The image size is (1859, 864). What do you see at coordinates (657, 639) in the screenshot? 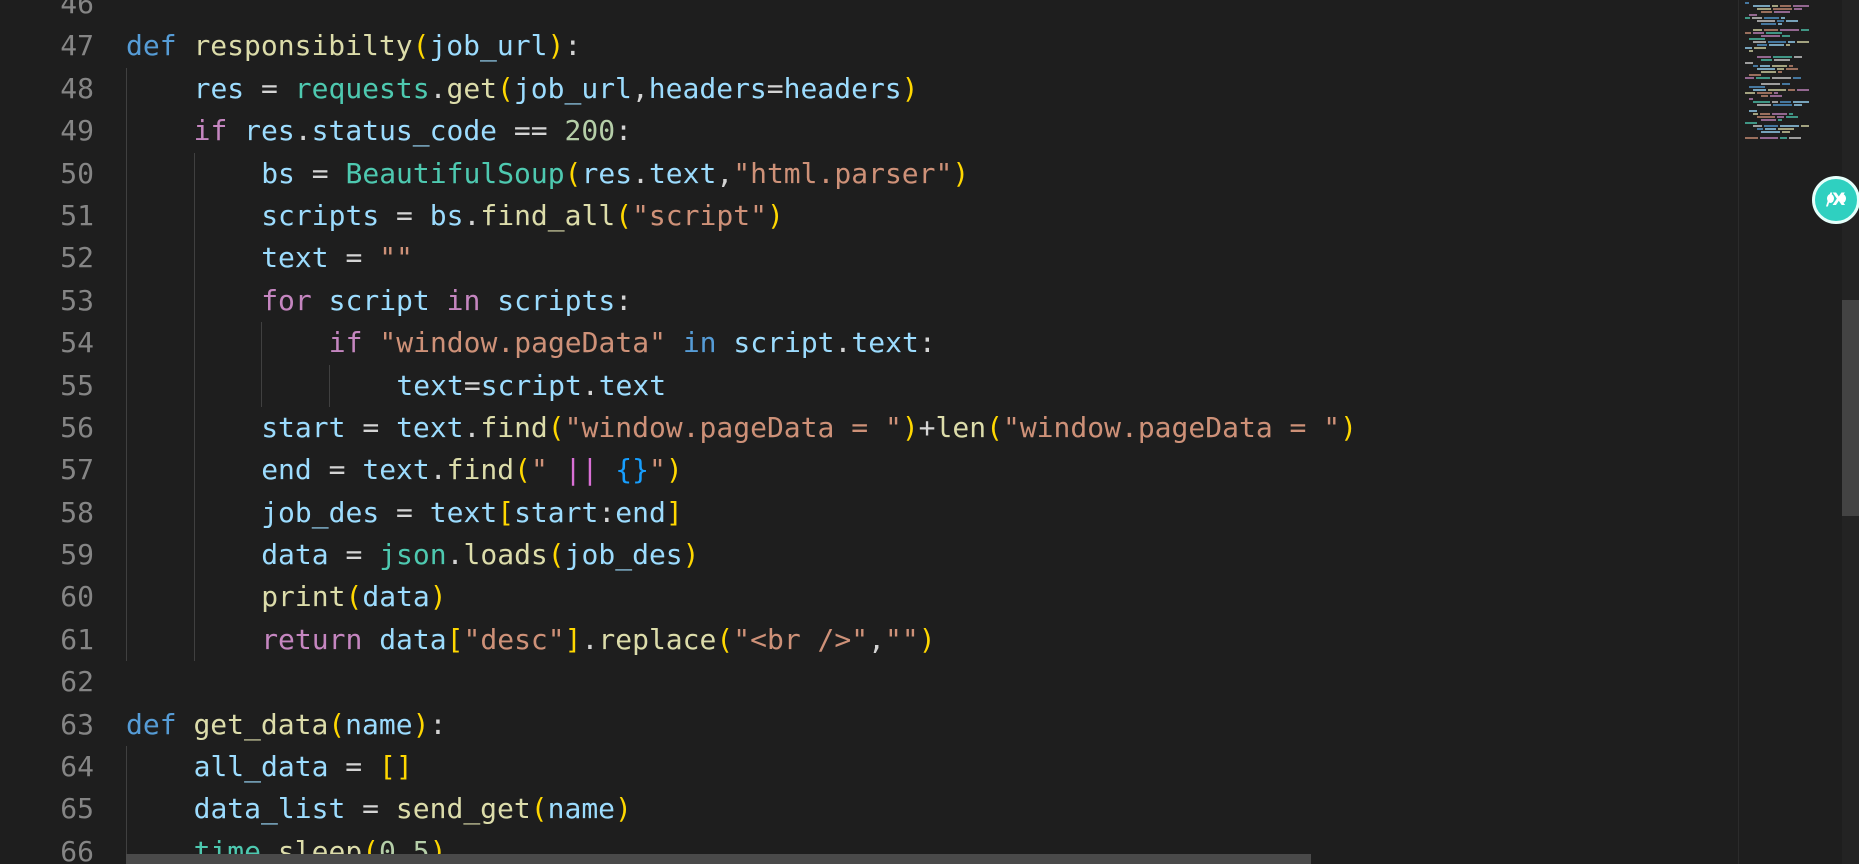
I see `code-token: replace` at bounding box center [657, 639].